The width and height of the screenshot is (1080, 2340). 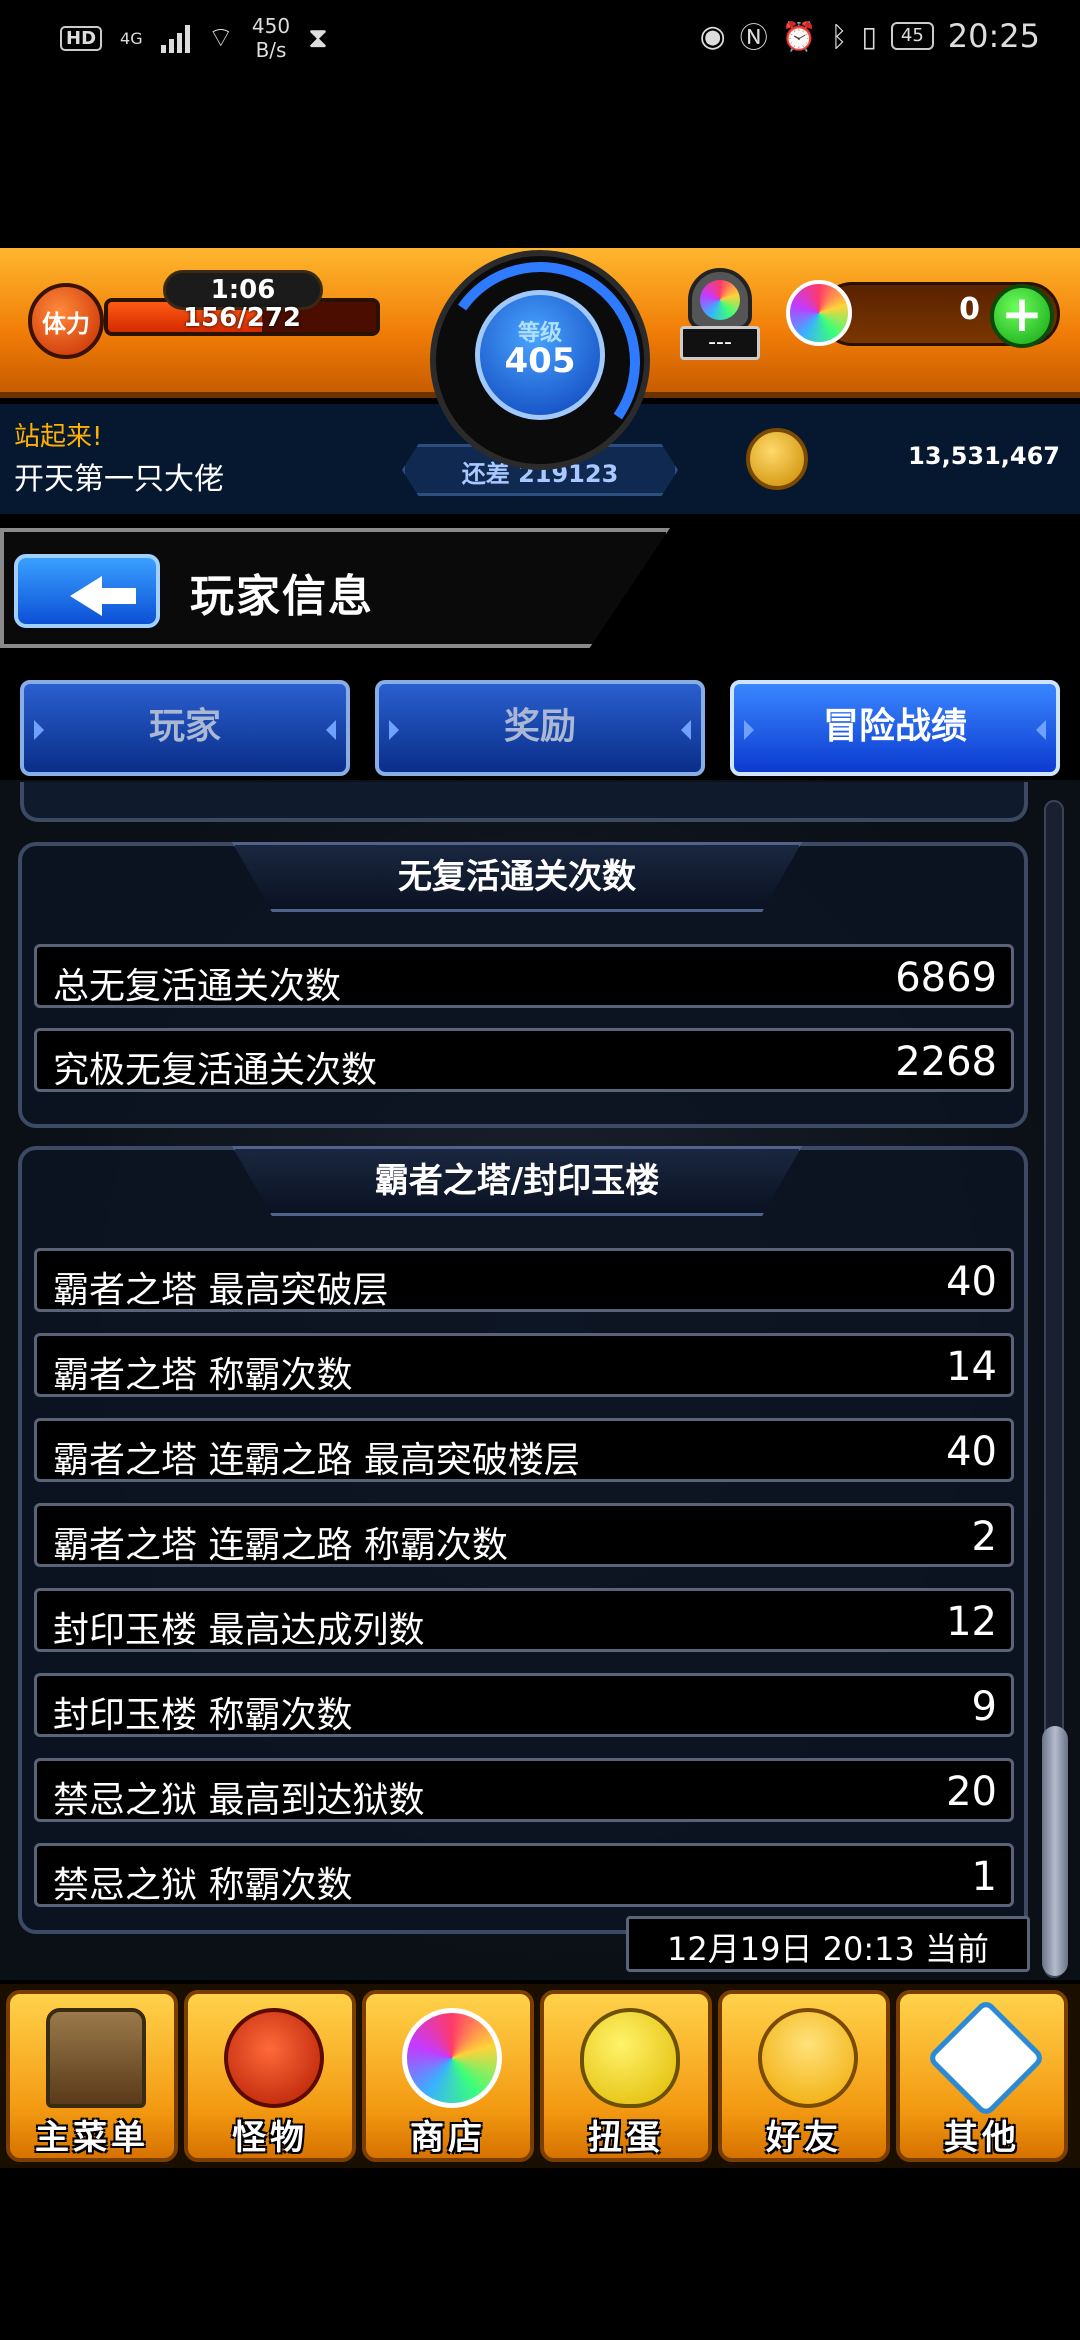 I want to click on nav-other: 其他, so click(x=982, y=2076).